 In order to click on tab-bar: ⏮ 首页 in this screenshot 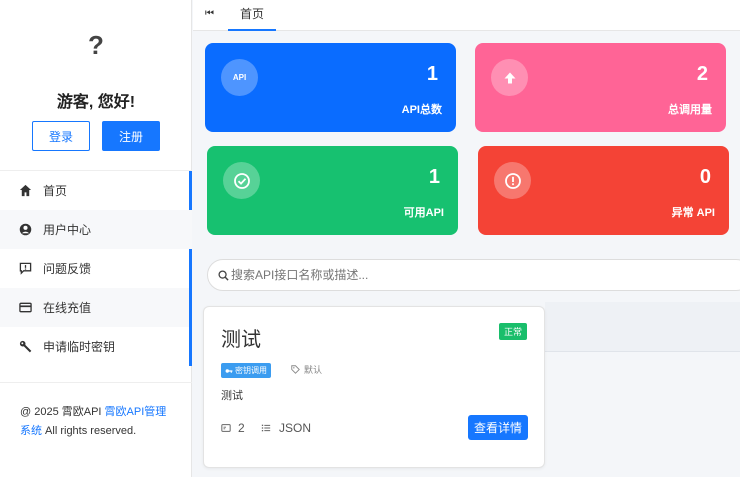, I will do `click(466, 15)`.